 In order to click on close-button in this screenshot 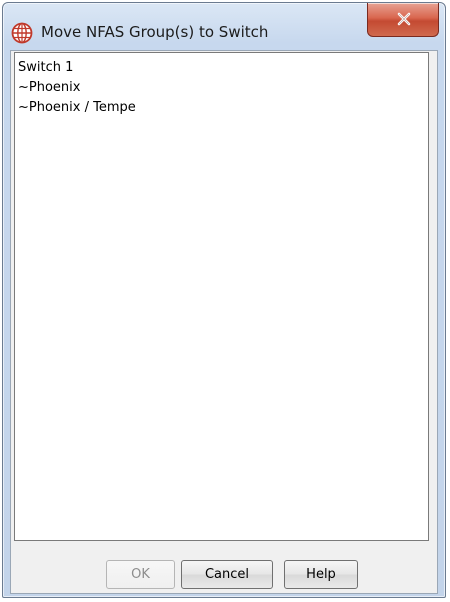, I will do `click(403, 20)`.